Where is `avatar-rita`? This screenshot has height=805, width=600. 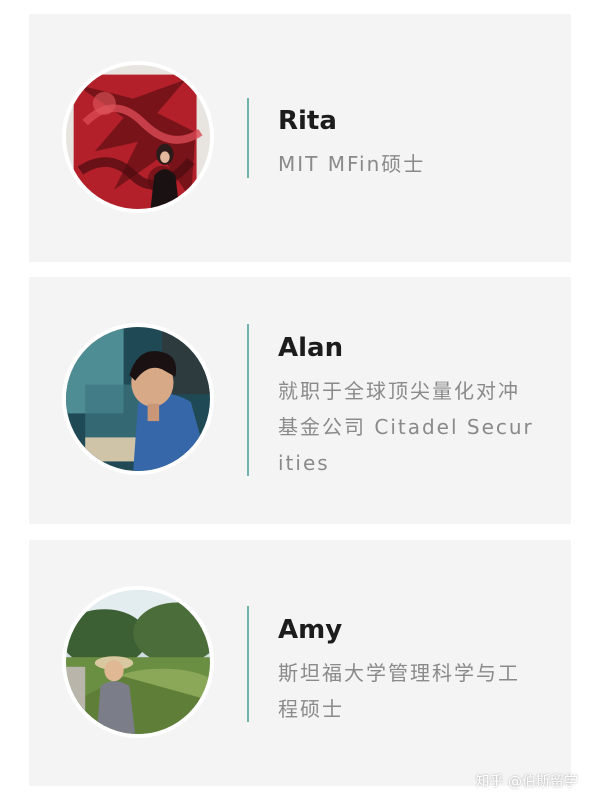
avatar-rita is located at coordinates (138, 137).